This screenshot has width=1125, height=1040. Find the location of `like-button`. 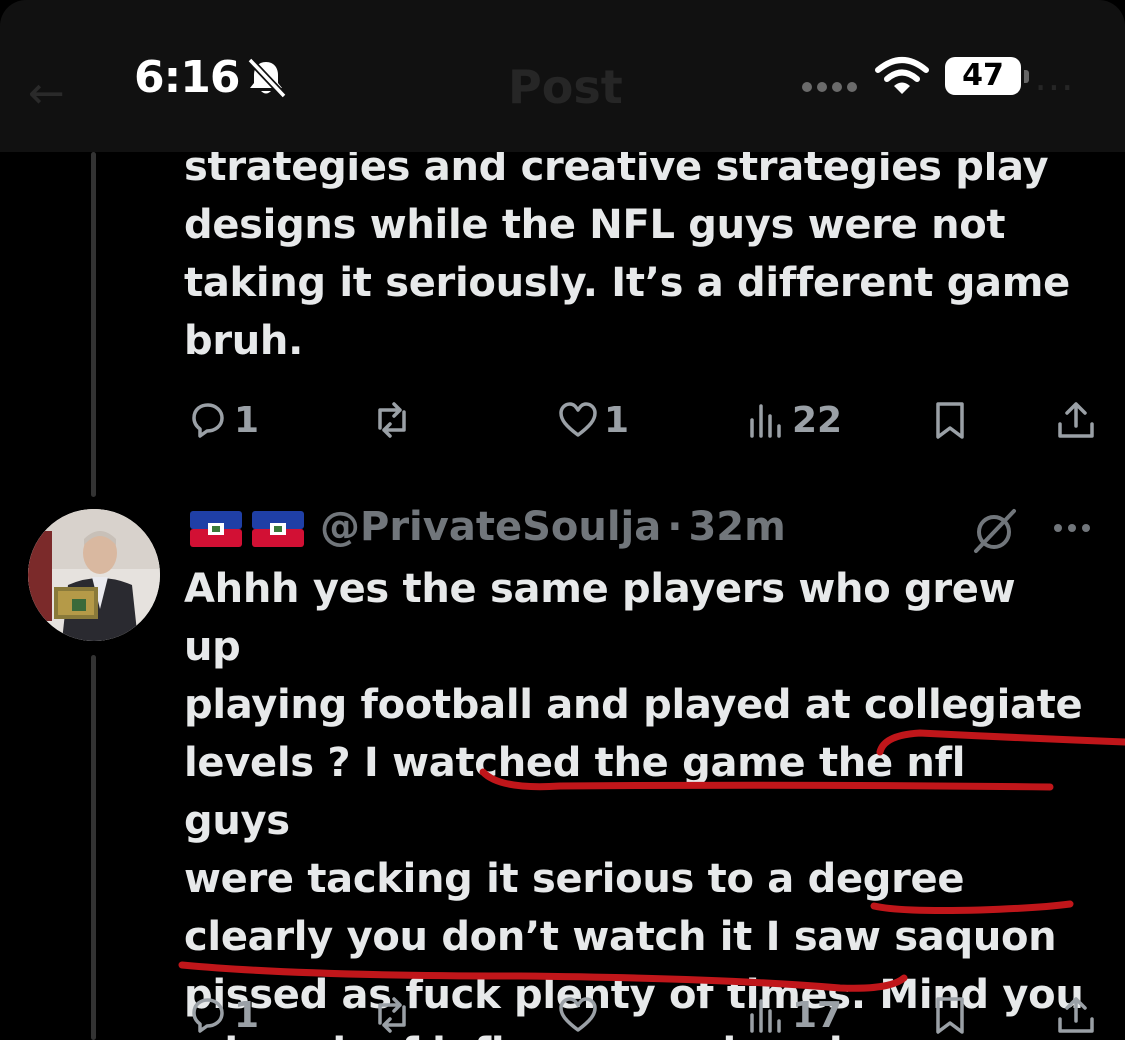

like-button is located at coordinates (580, 1015).